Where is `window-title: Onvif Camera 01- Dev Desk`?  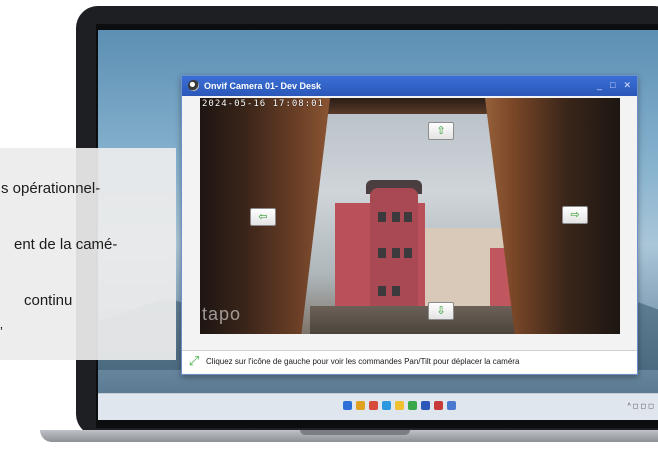 window-title: Onvif Camera 01- Dev Desk is located at coordinates (263, 86).